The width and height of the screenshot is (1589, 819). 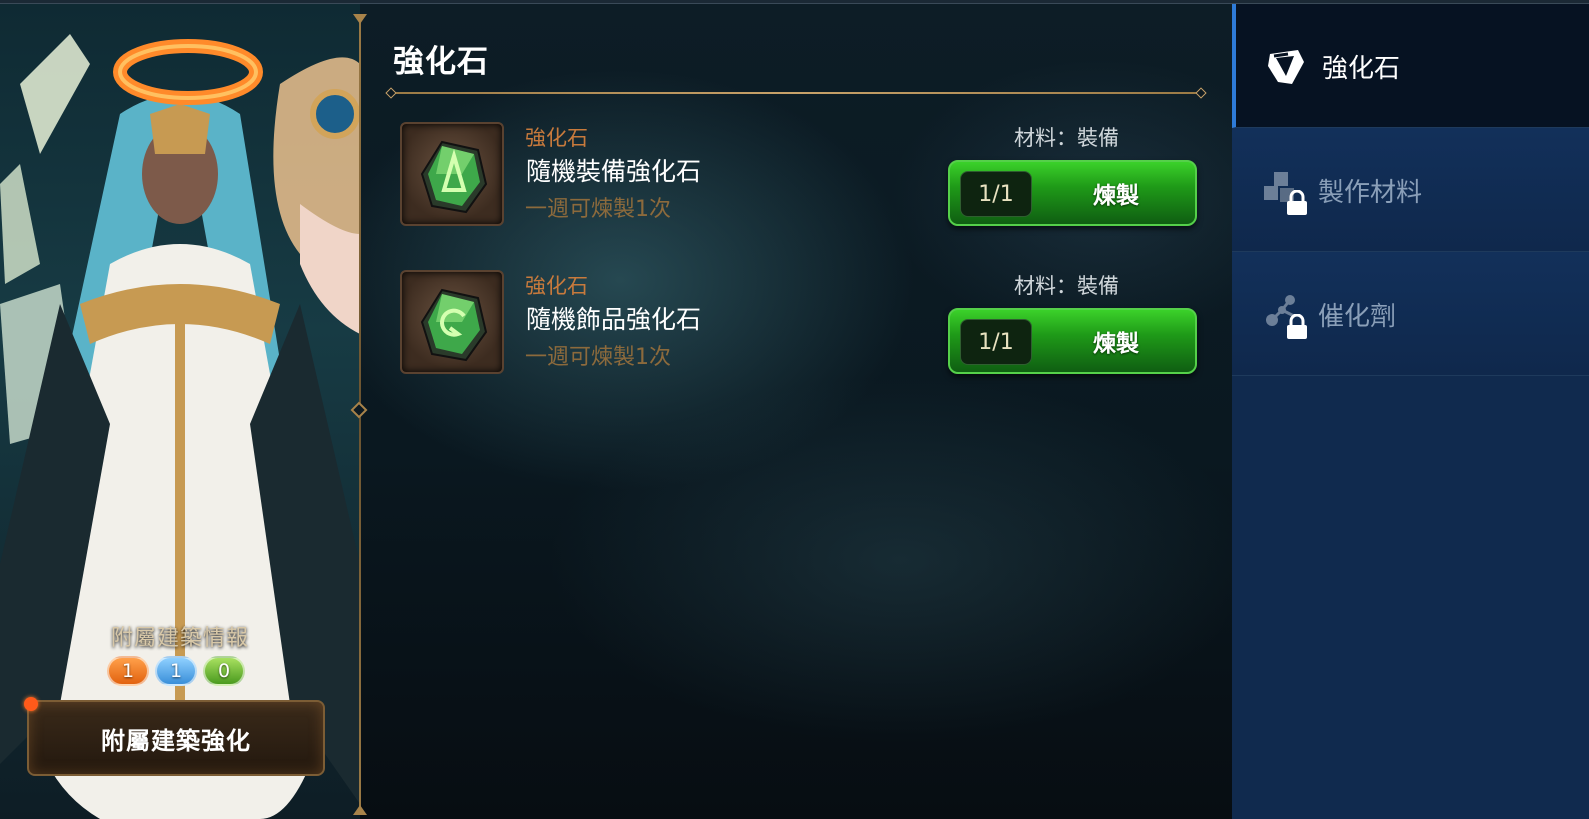 What do you see at coordinates (31, 704) in the screenshot?
I see `notification-dot` at bounding box center [31, 704].